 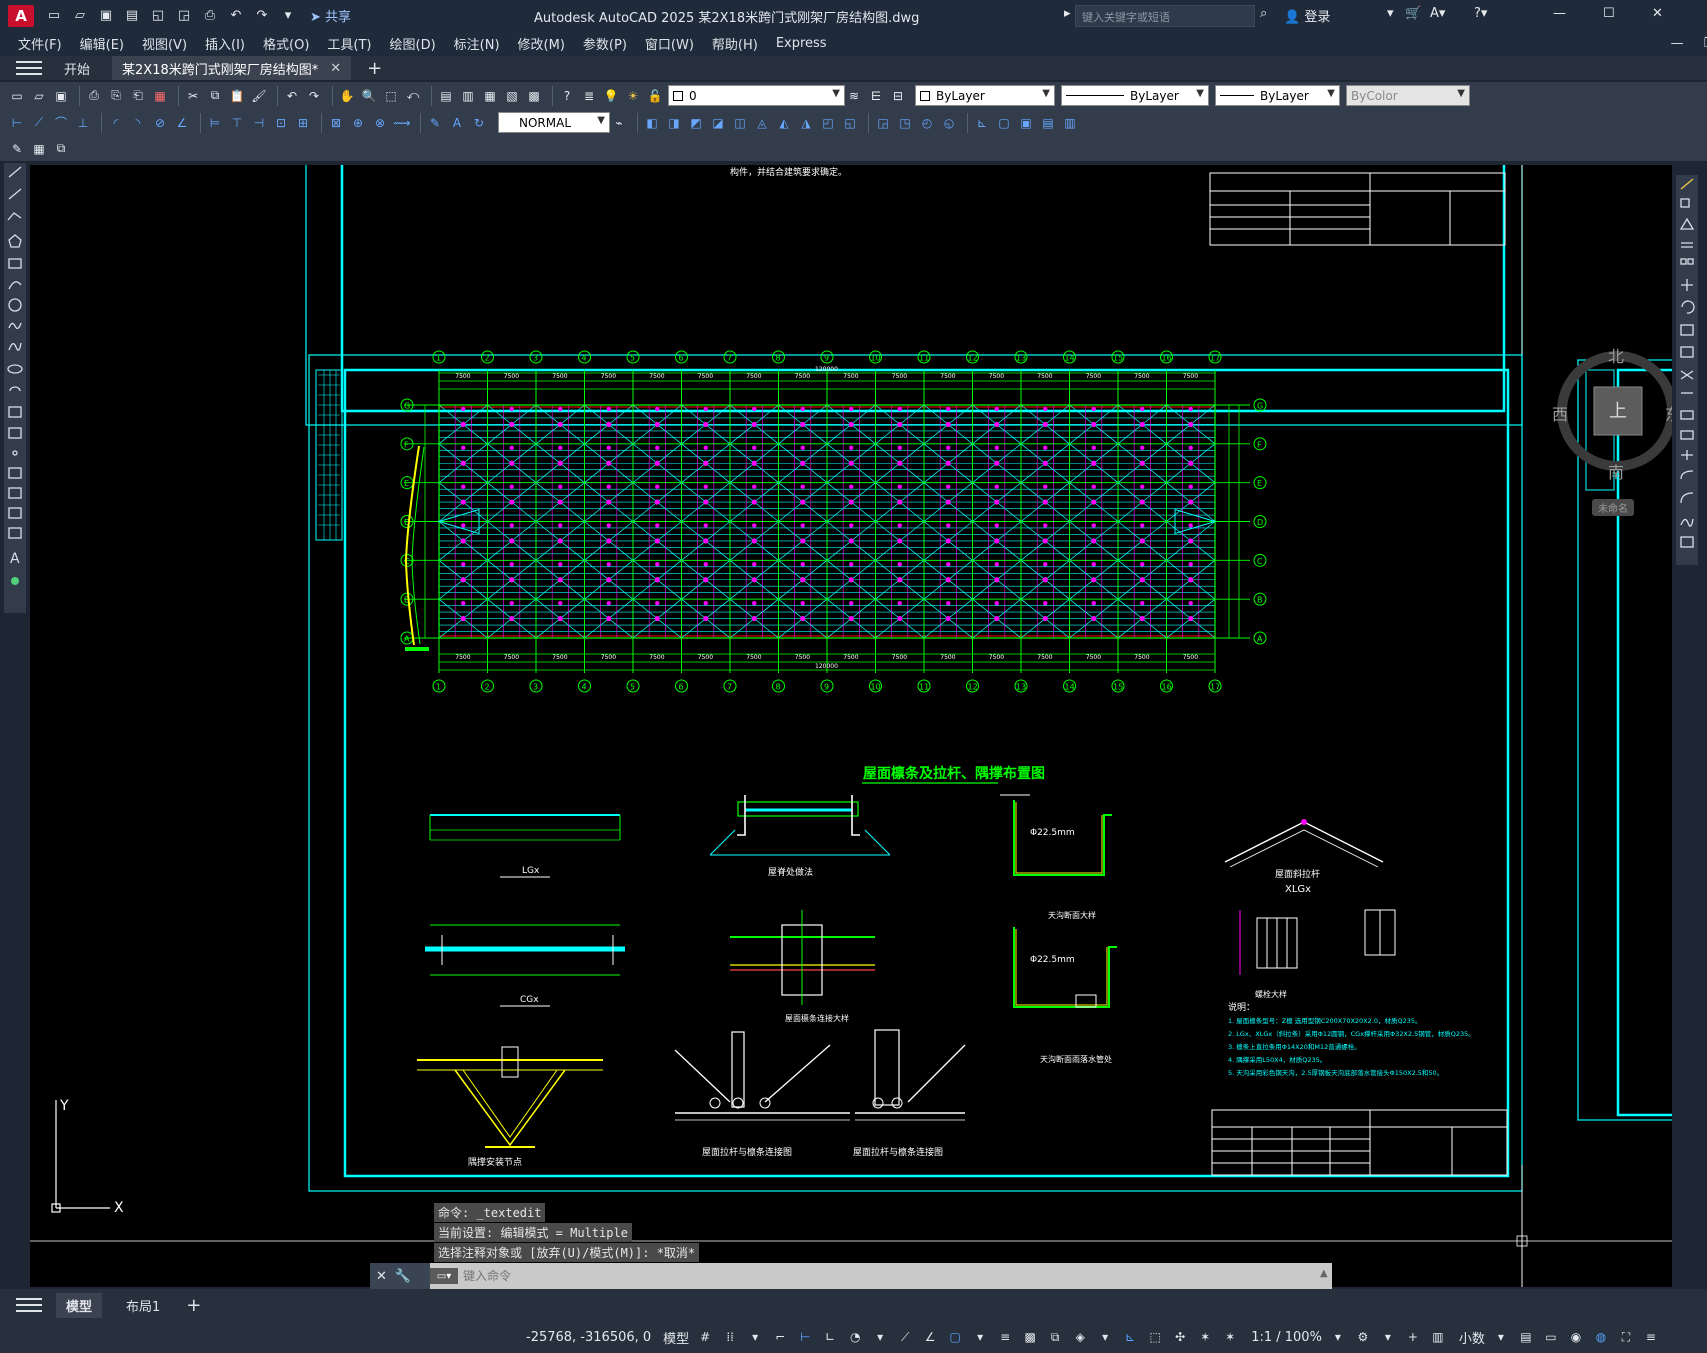 I want to click on login-button: 👤 登录, so click(x=1307, y=15).